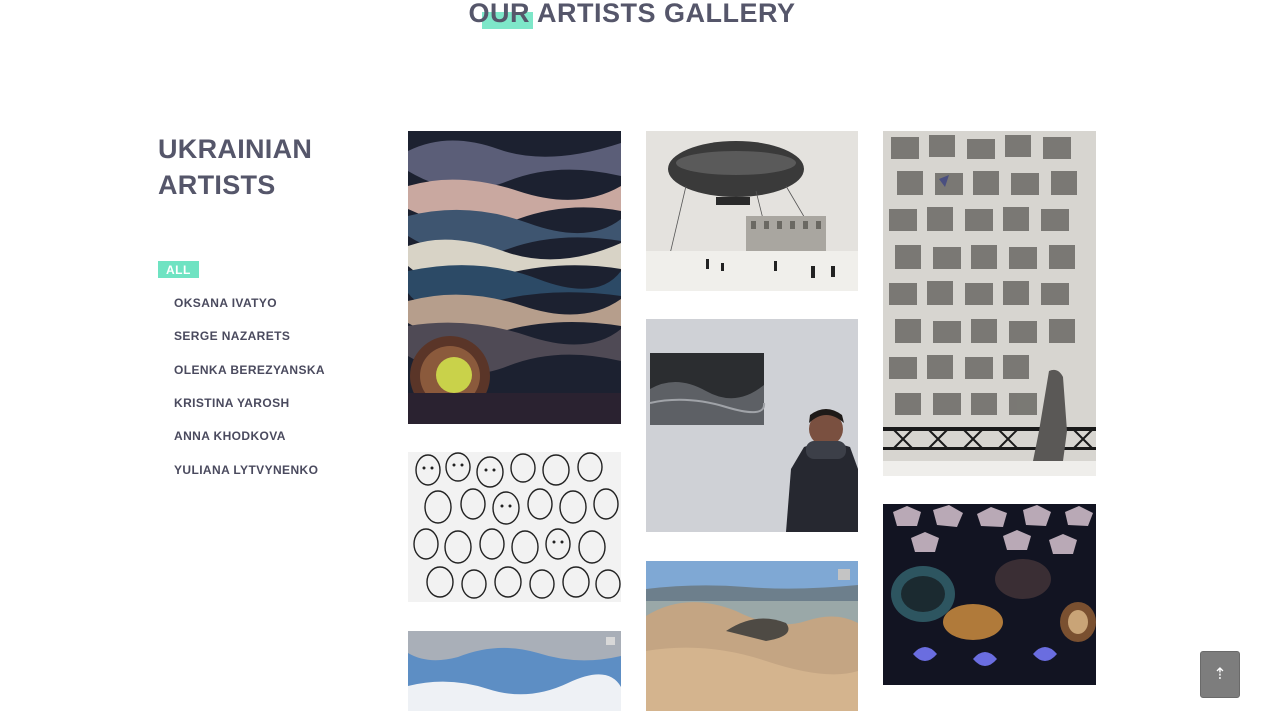 The image size is (1264, 711). I want to click on artwork-windows-collage, so click(989, 303).